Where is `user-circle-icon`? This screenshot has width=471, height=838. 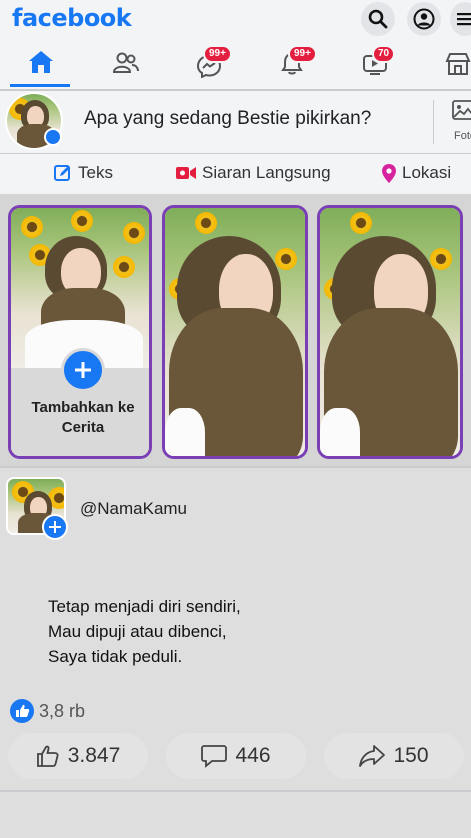
user-circle-icon is located at coordinates (424, 19).